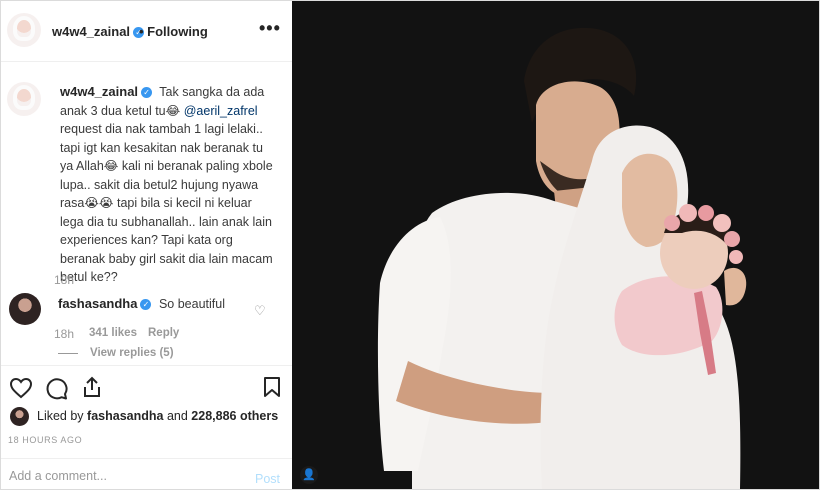 The width and height of the screenshot is (820, 490). What do you see at coordinates (125, 416) in the screenshot?
I see `likes-user-link: fashasandha` at bounding box center [125, 416].